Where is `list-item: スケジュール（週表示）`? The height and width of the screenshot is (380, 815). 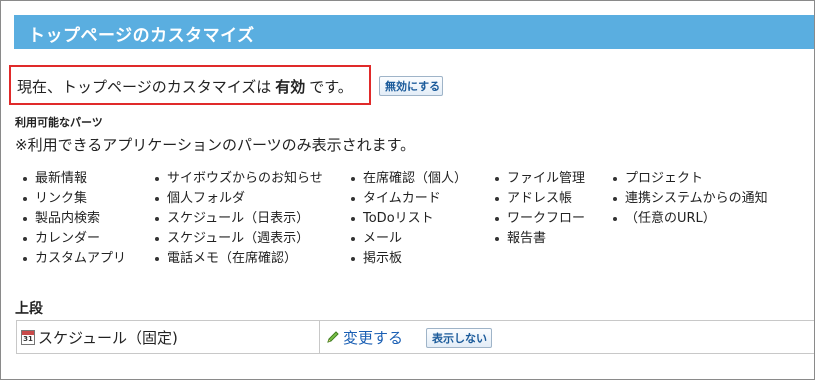
list-item: スケジュール（週表示） is located at coordinates (238, 239).